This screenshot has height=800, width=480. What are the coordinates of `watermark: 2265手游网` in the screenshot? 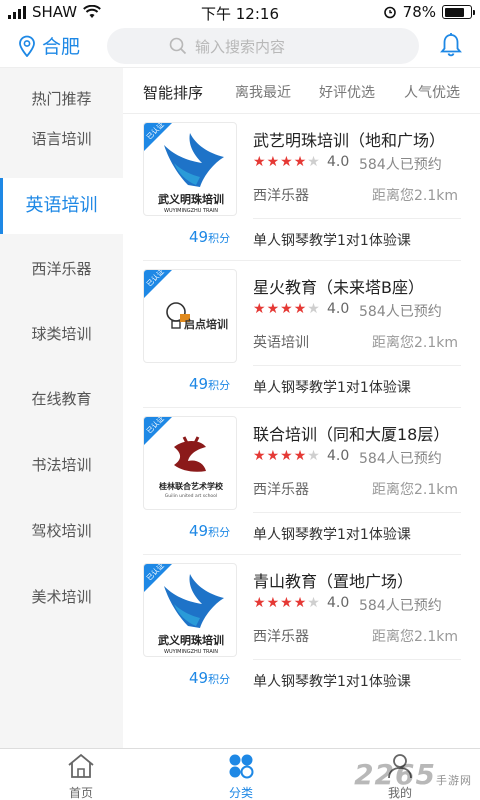 It's located at (413, 774).